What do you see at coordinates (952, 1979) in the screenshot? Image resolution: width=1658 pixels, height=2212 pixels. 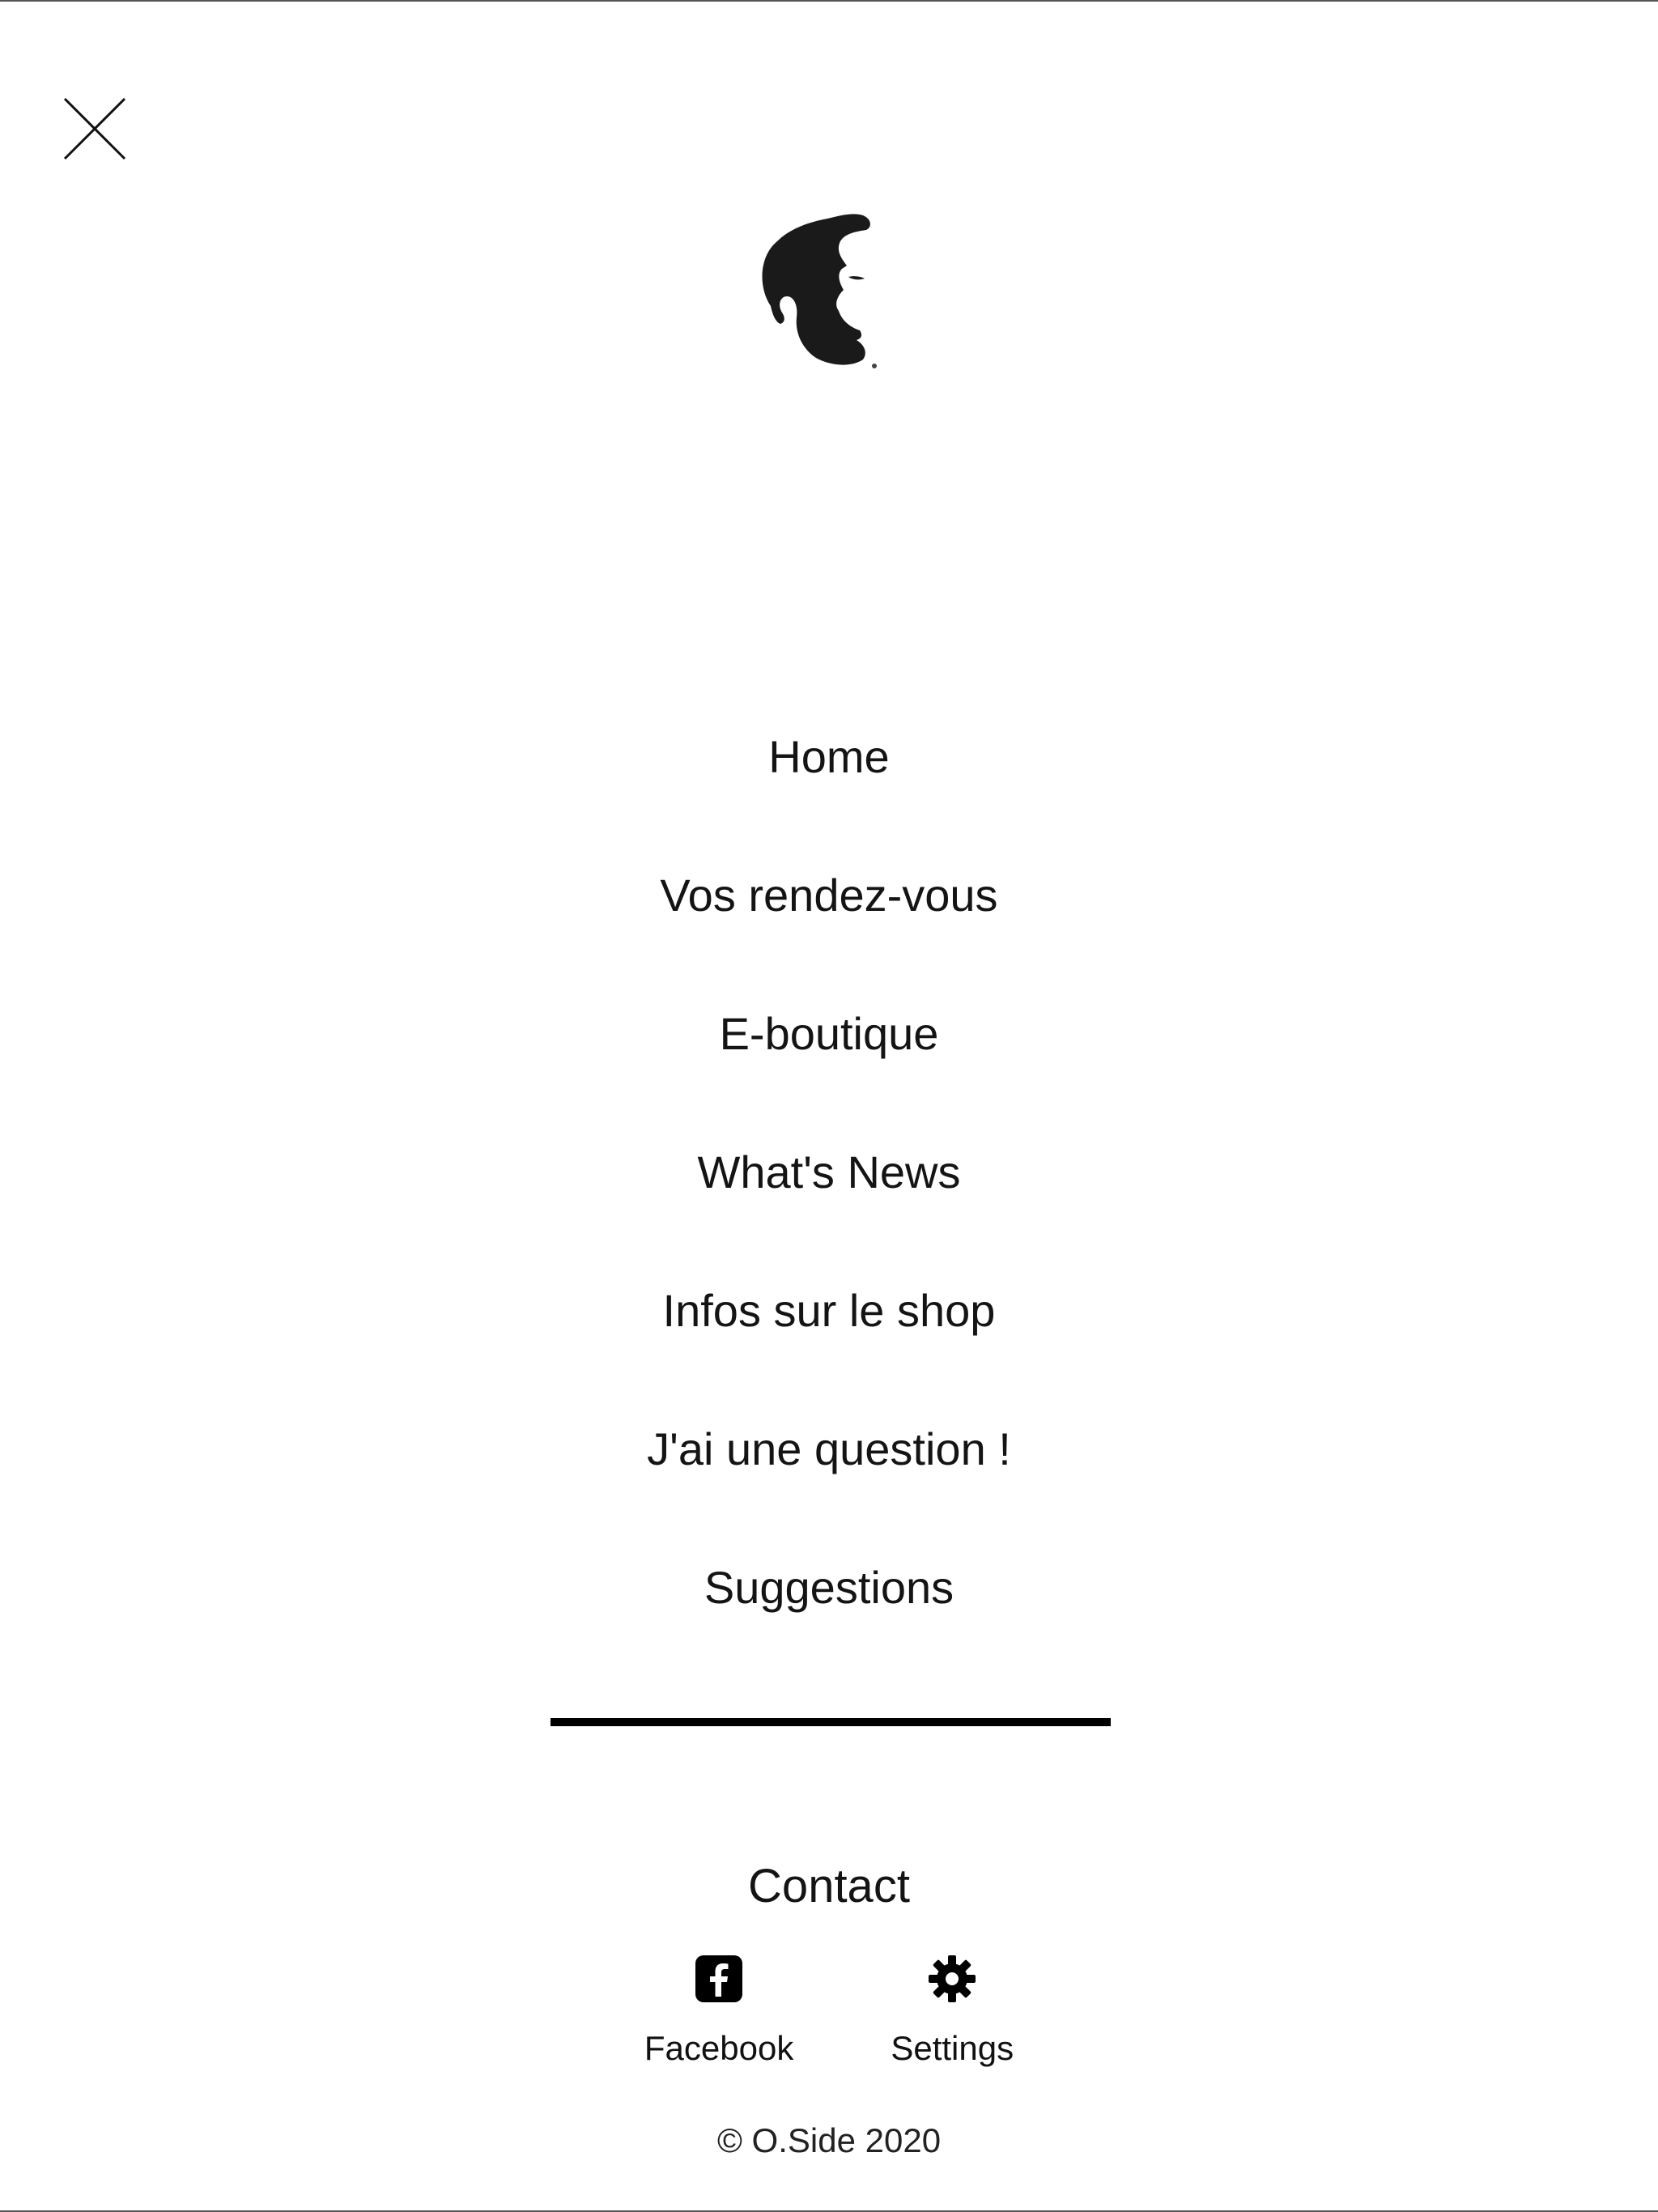 I see `gear-icon` at bounding box center [952, 1979].